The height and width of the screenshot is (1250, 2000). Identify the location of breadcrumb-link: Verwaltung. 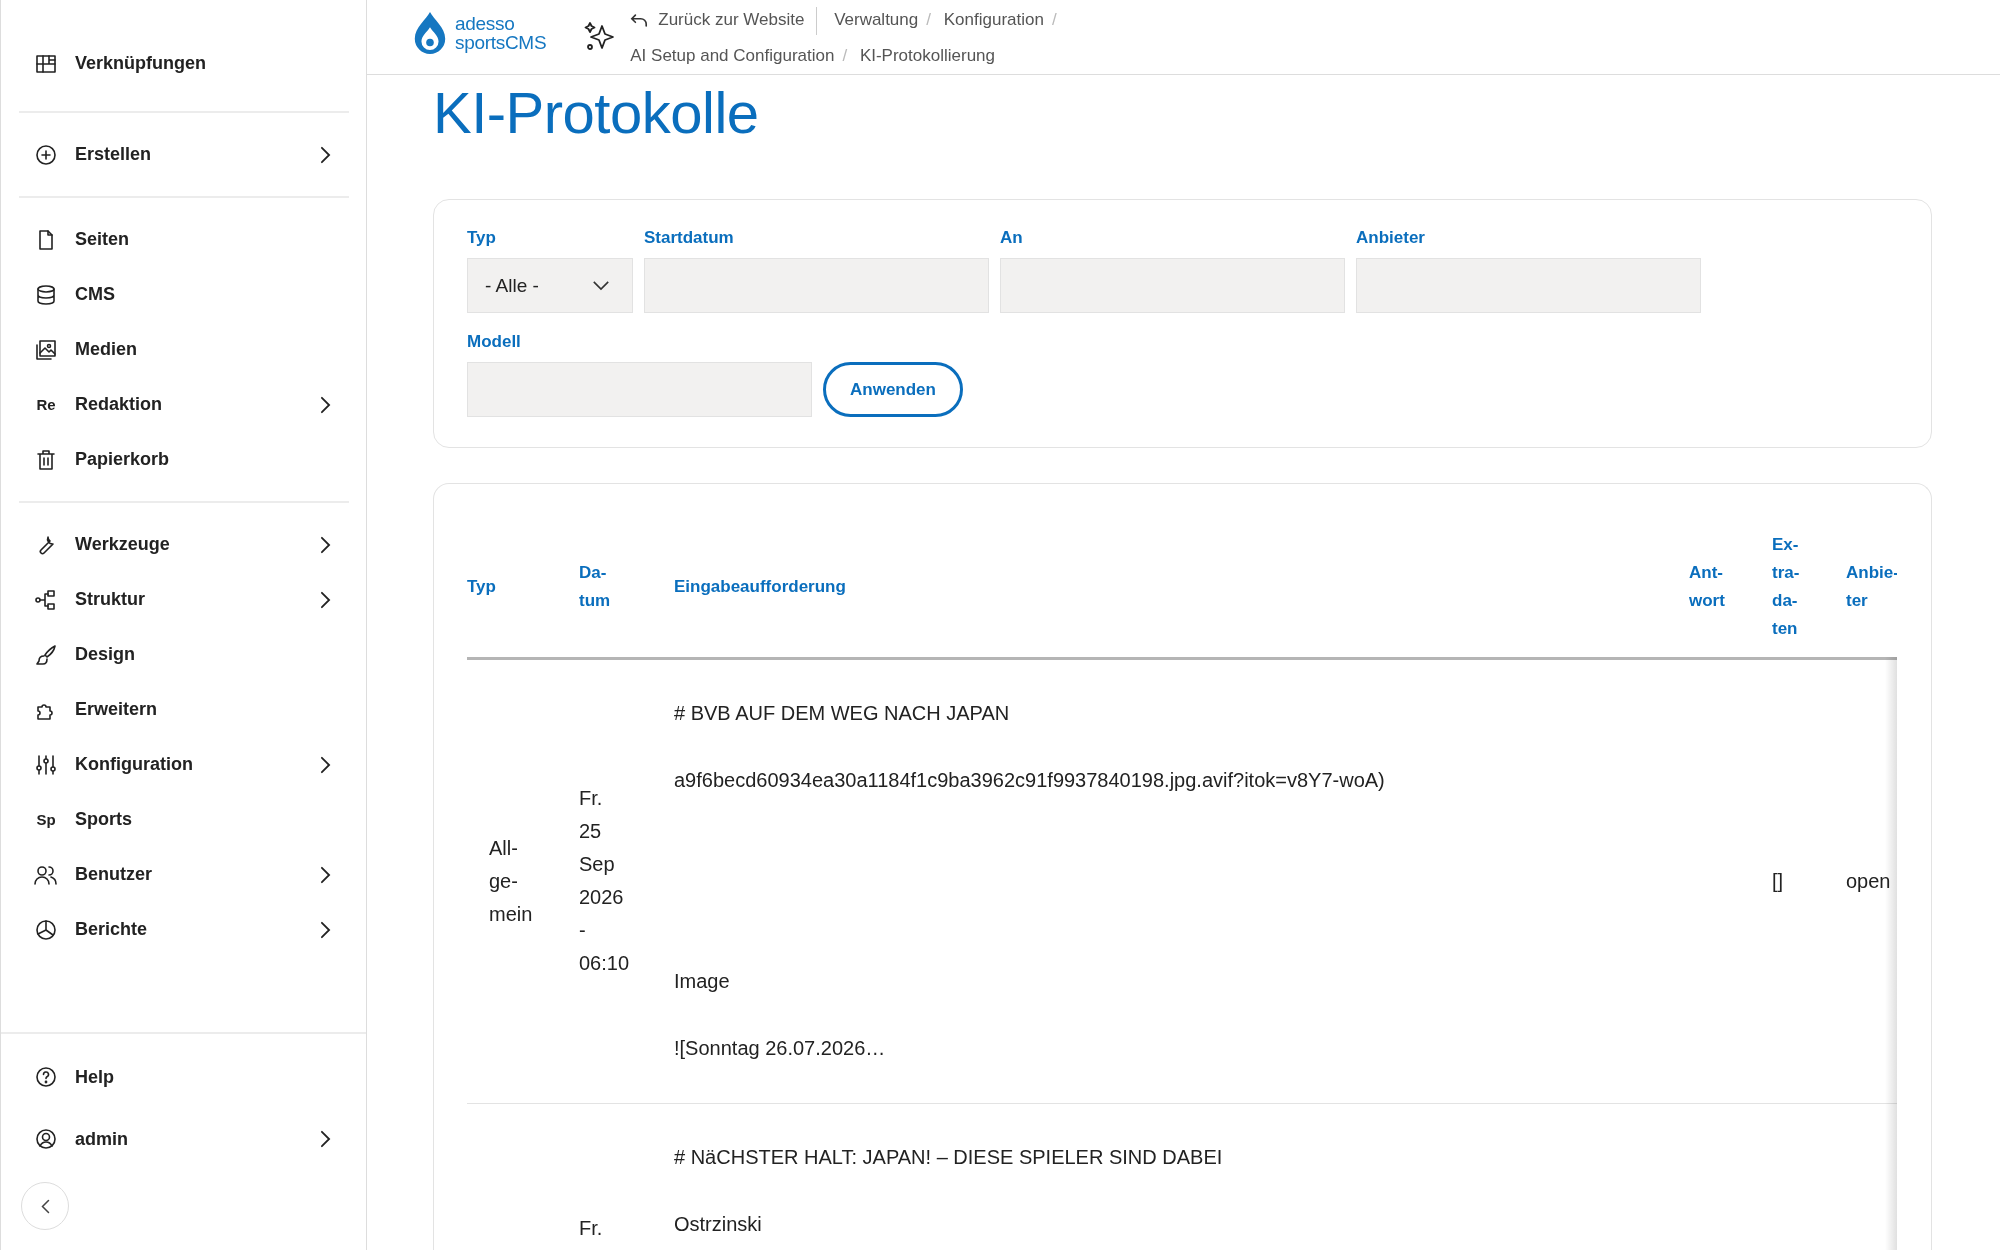
(876, 19).